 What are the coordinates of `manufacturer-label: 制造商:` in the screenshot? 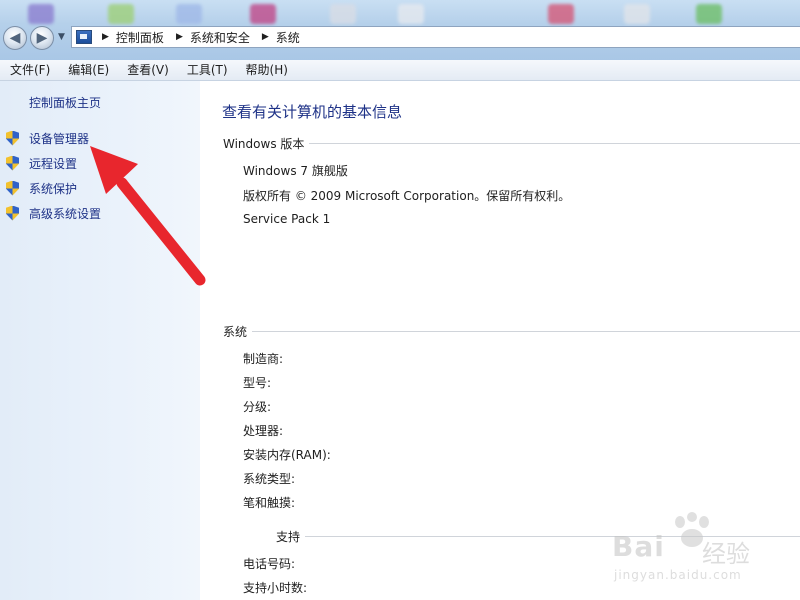 It's located at (263, 359).